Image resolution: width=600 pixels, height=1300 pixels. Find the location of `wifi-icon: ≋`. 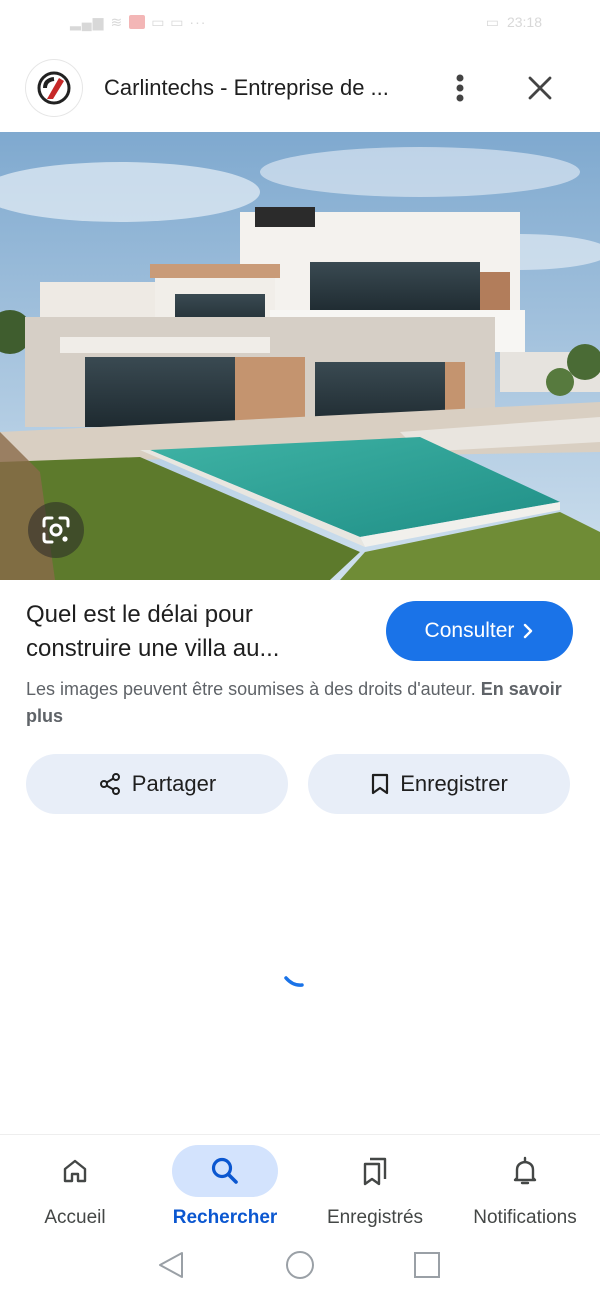

wifi-icon: ≋ is located at coordinates (117, 21).